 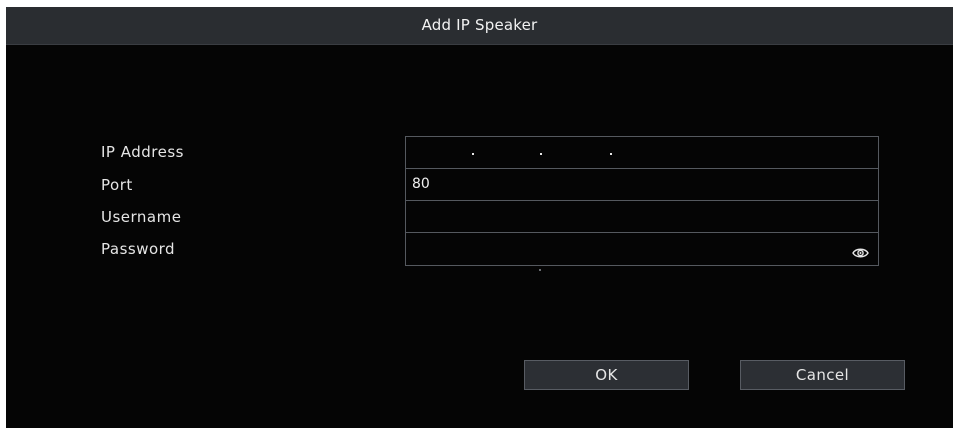 What do you see at coordinates (606, 375) in the screenshot?
I see `ok-button: OK` at bounding box center [606, 375].